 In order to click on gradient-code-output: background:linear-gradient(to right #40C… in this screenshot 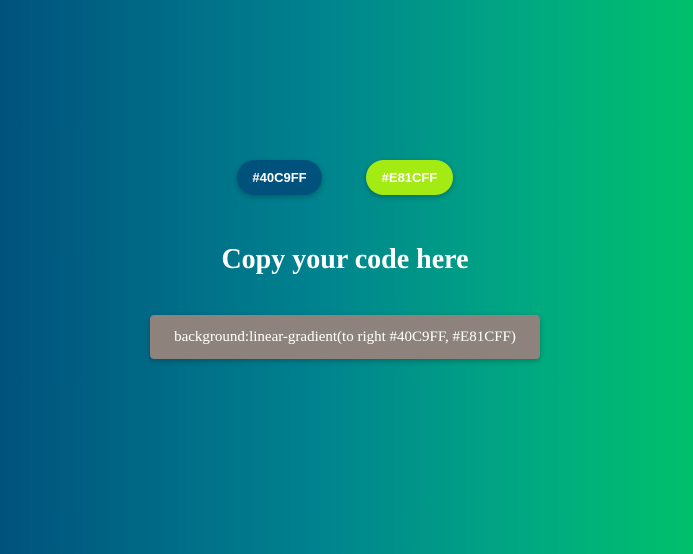, I will do `click(345, 337)`.